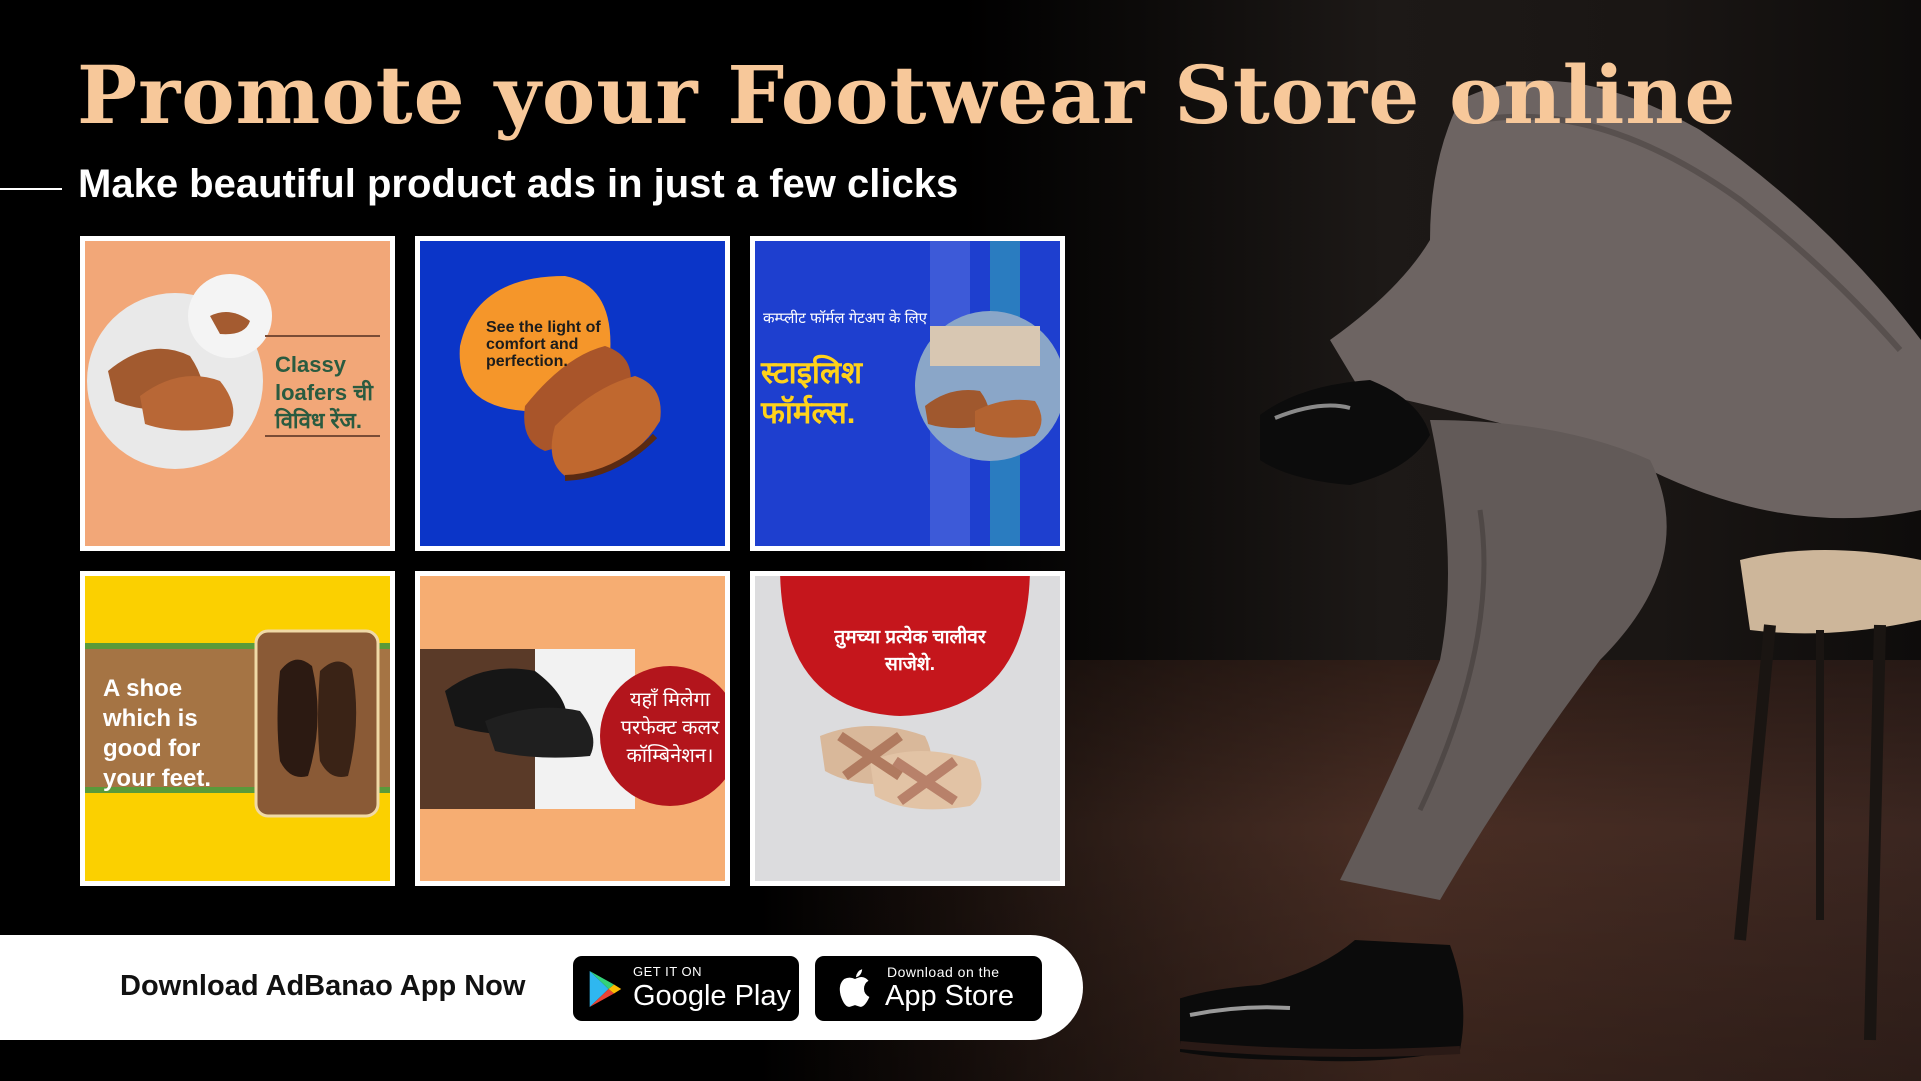 This screenshot has height=1081, width=1921. I want to click on card-1-caption: Classy loafers ची विविध रेंज., so click(324, 392).